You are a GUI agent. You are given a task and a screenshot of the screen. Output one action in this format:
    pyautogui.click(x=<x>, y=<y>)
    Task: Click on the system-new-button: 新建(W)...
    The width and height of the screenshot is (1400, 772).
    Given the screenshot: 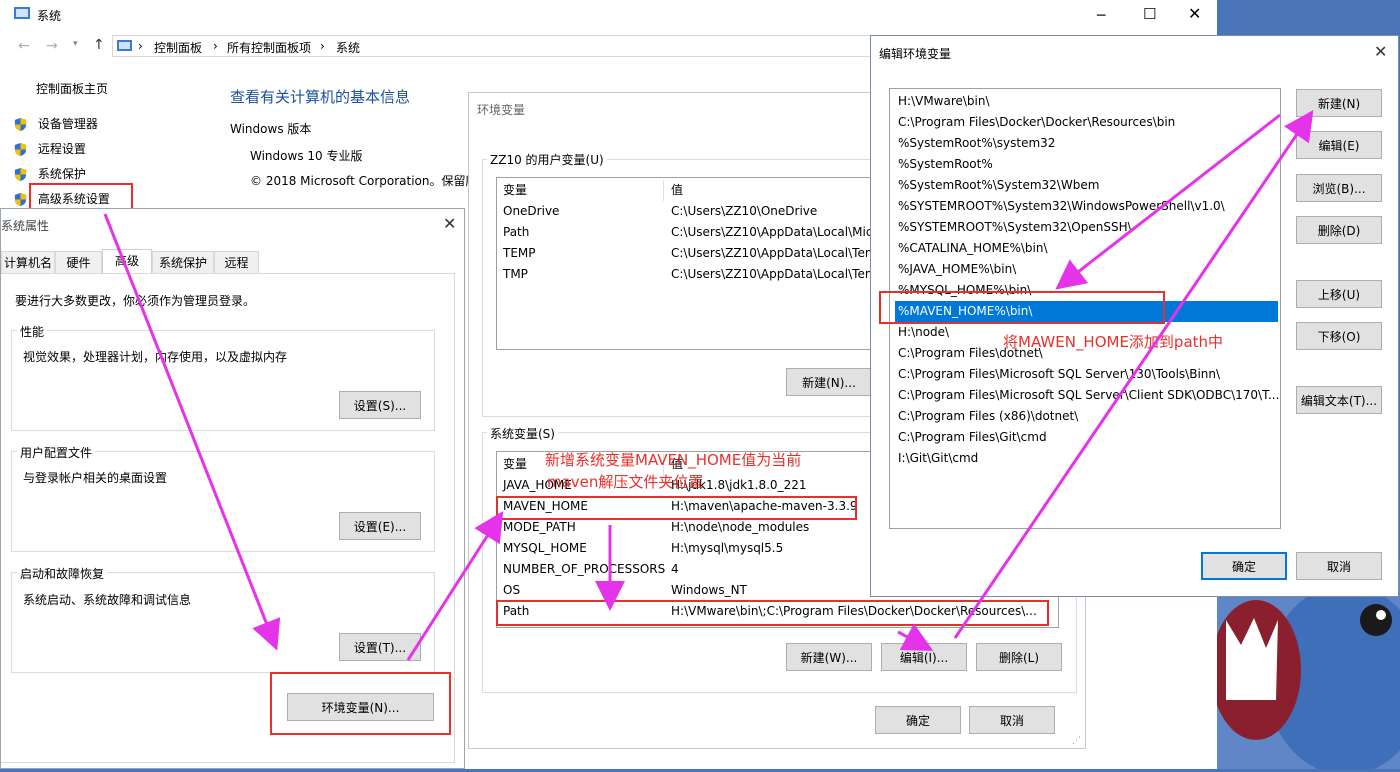 What is the action you would take?
    pyautogui.click(x=829, y=657)
    